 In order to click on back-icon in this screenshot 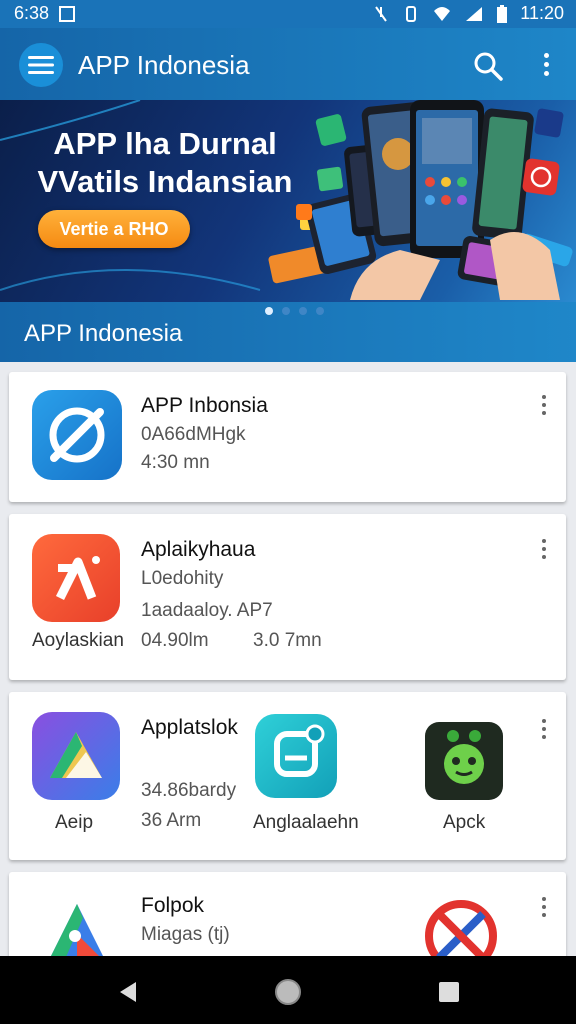, I will do `click(128, 992)`.